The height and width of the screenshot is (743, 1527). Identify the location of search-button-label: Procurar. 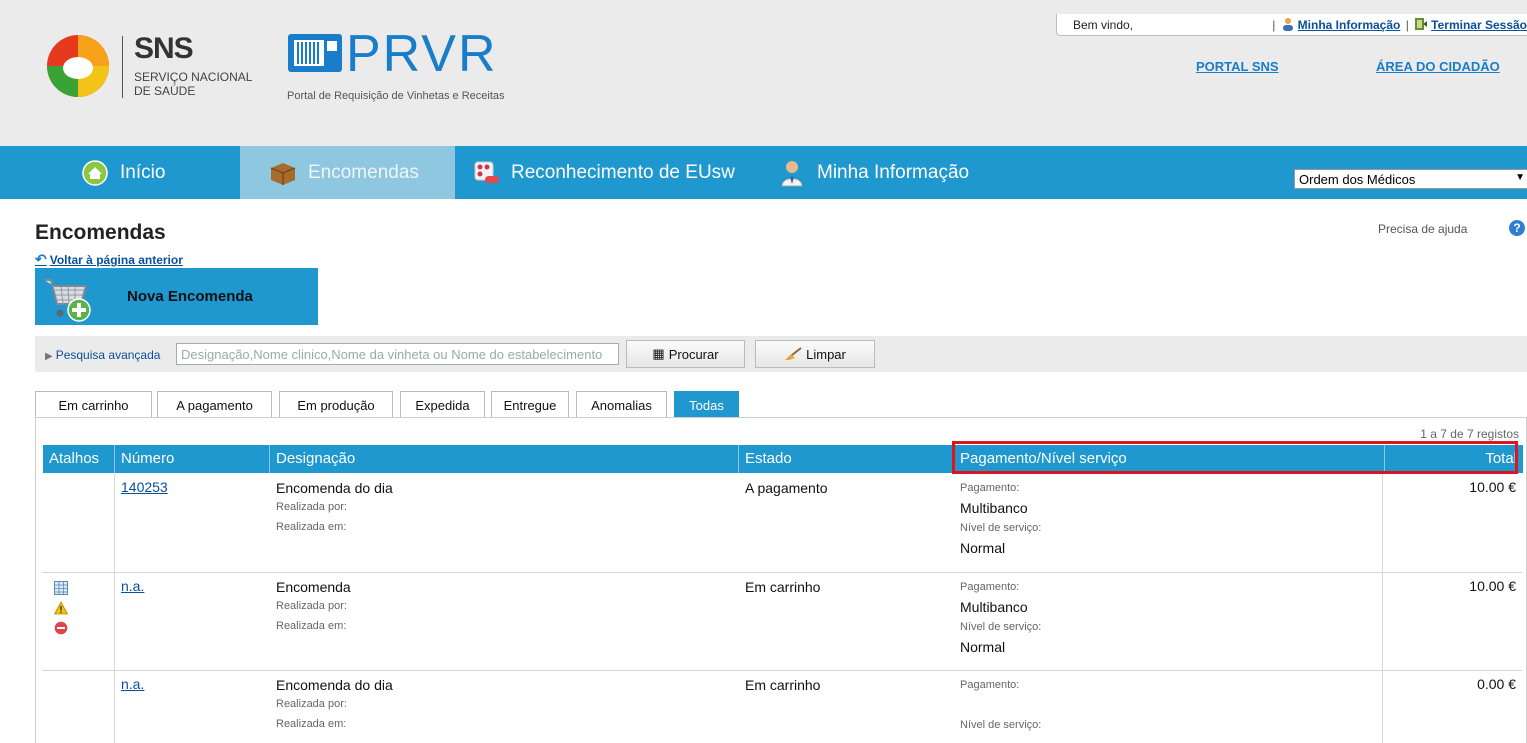
(693, 354).